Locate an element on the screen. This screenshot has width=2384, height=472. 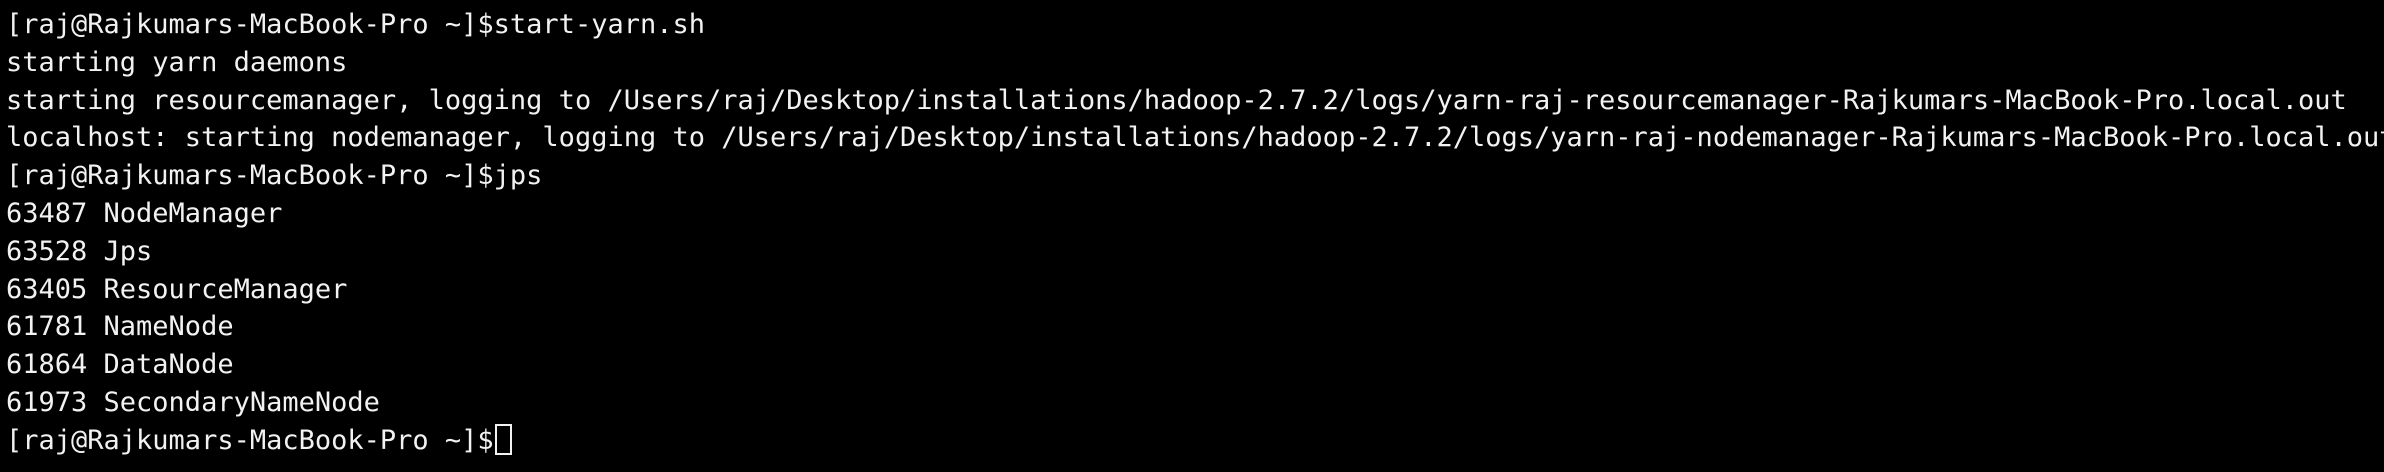
terminal-line-process: 63487 NodeManager is located at coordinates (144, 213).